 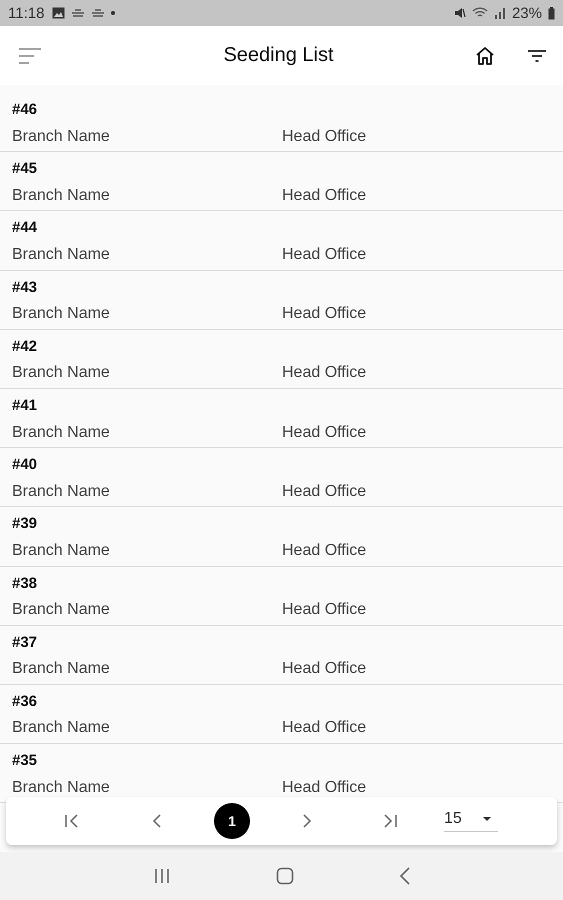 I want to click on wifi-icon, so click(x=480, y=13).